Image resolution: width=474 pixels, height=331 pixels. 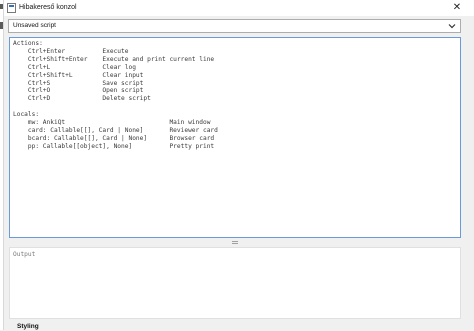 I want to click on chevron-down-icon, so click(x=452, y=26).